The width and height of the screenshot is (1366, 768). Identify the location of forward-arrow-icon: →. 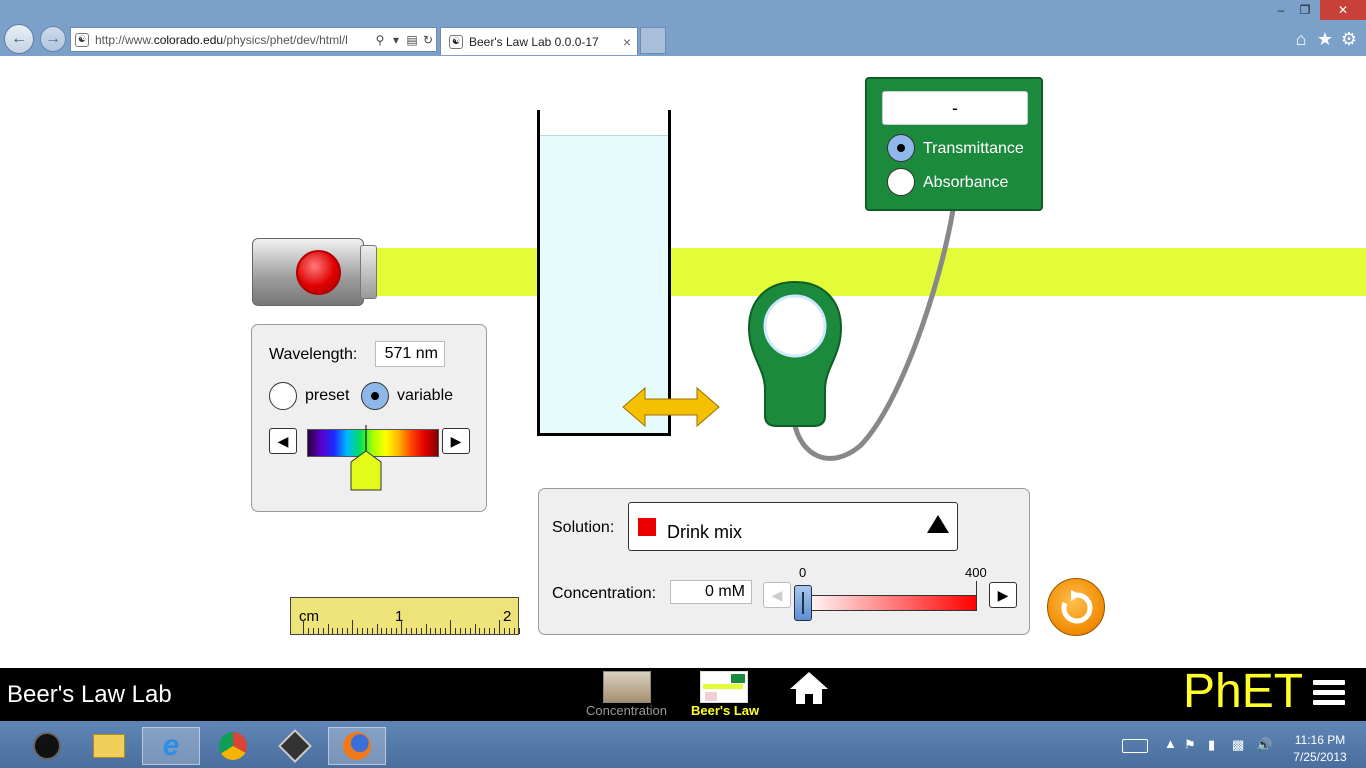
(53, 38).